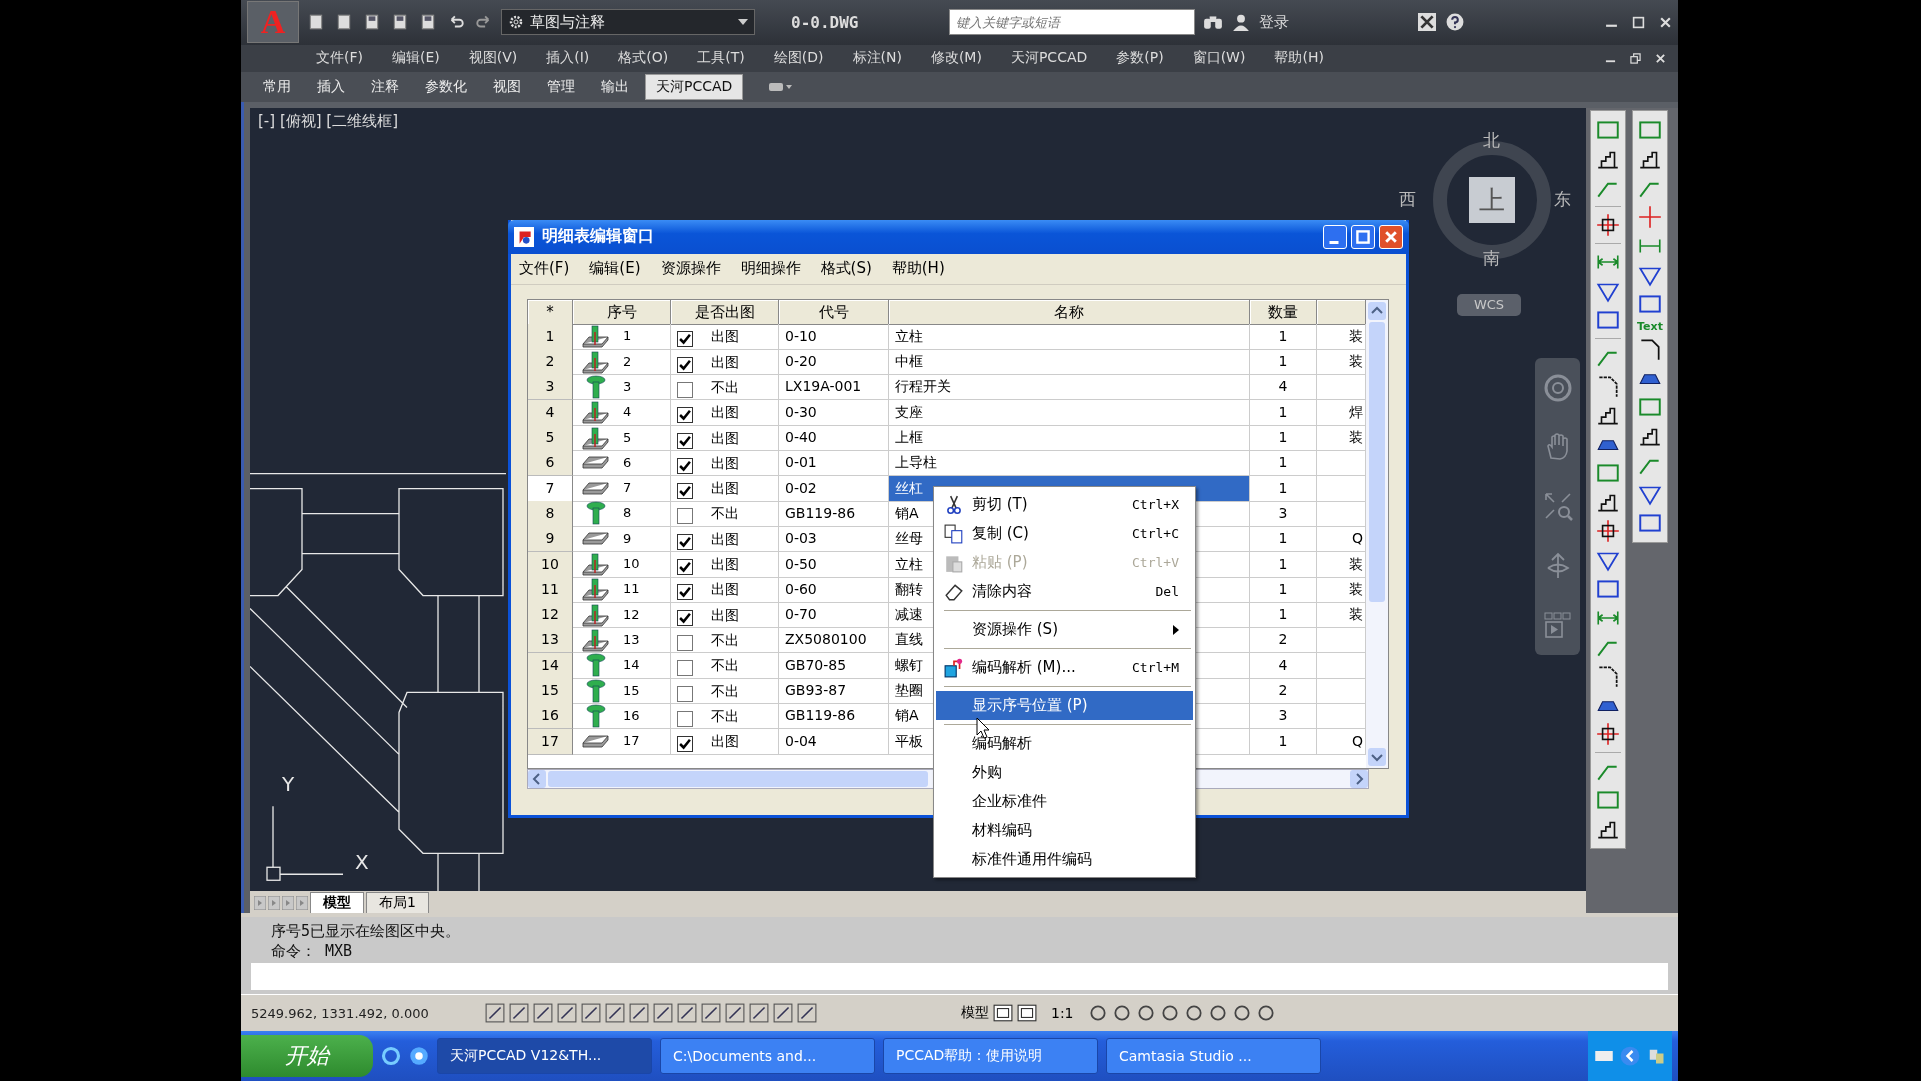  What do you see at coordinates (598, 237) in the screenshot?
I see `dialog-title: 明细表编辑窗口` at bounding box center [598, 237].